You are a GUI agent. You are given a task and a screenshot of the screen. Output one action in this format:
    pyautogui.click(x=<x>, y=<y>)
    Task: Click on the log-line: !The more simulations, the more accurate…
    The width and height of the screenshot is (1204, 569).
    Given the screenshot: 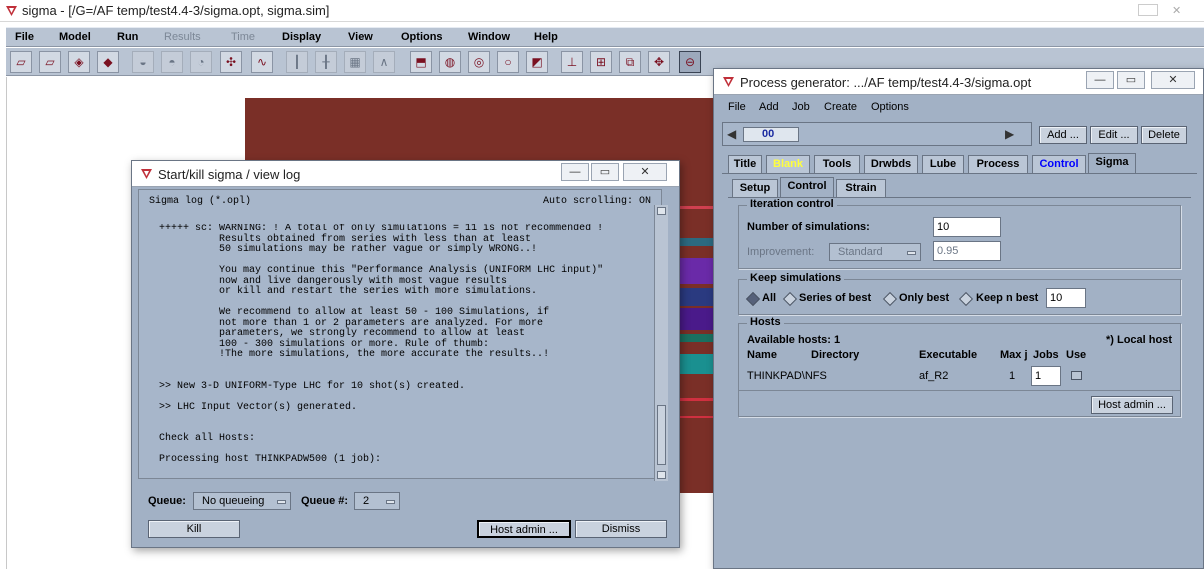 What is the action you would take?
    pyautogui.click(x=354, y=354)
    